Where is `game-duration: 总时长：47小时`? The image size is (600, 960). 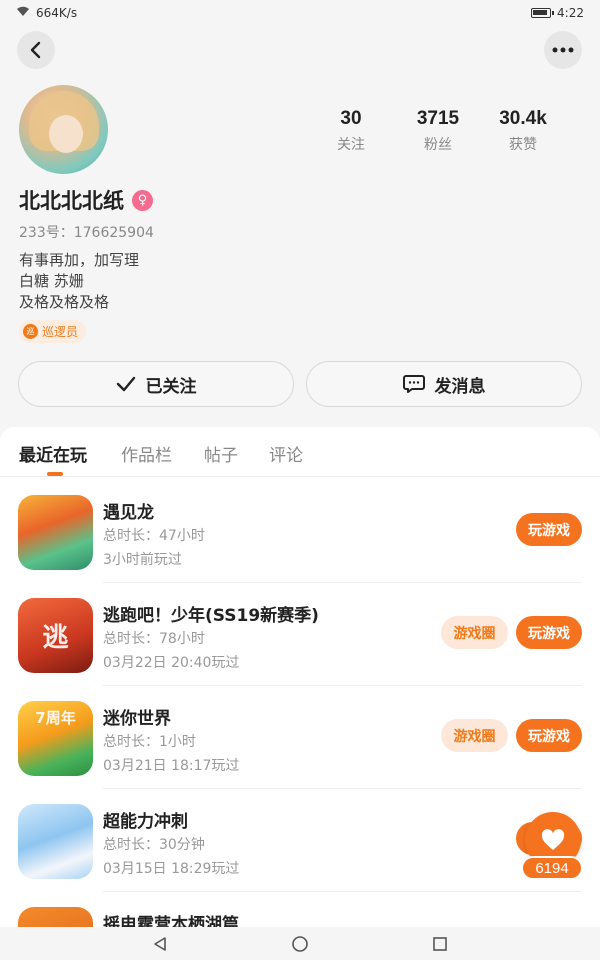 game-duration: 总时长：47小时 is located at coordinates (154, 536).